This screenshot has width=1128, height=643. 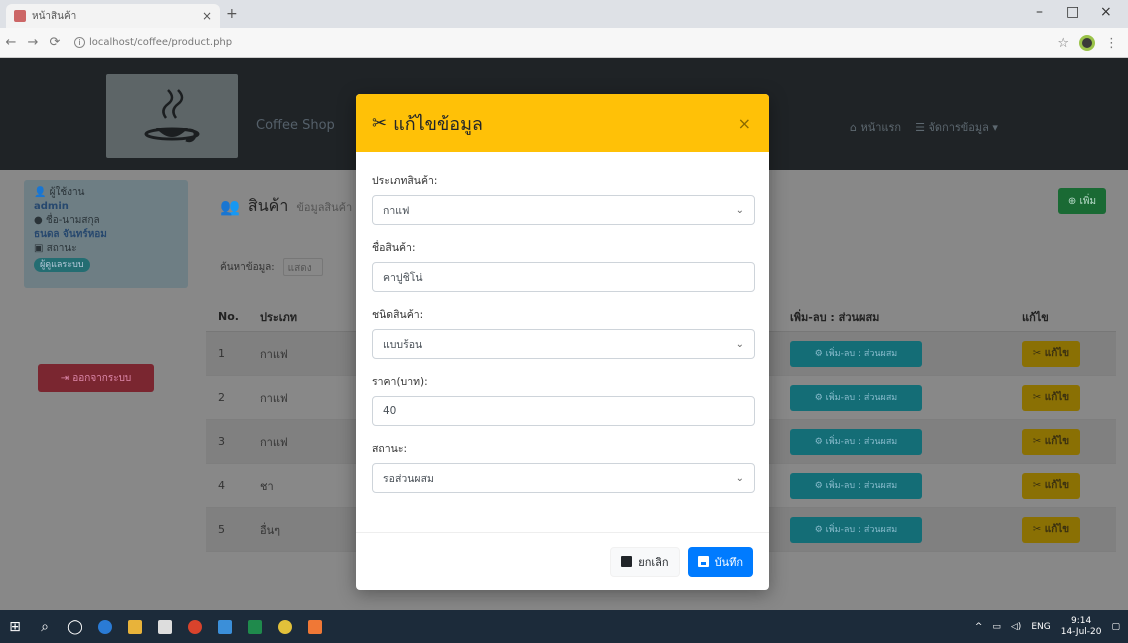 What do you see at coordinates (221, 397) in the screenshot?
I see `row-no: 2` at bounding box center [221, 397].